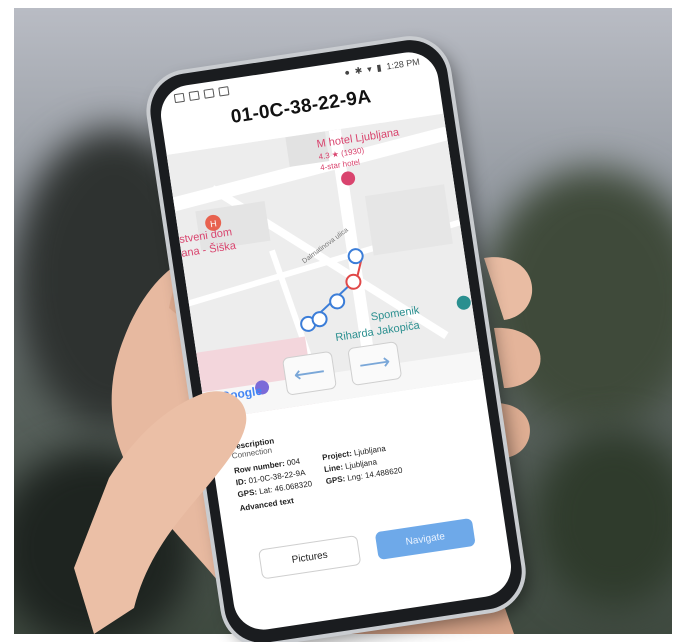 This screenshot has width=678, height=642. I want to click on pictures-button: Pictures, so click(310, 557).